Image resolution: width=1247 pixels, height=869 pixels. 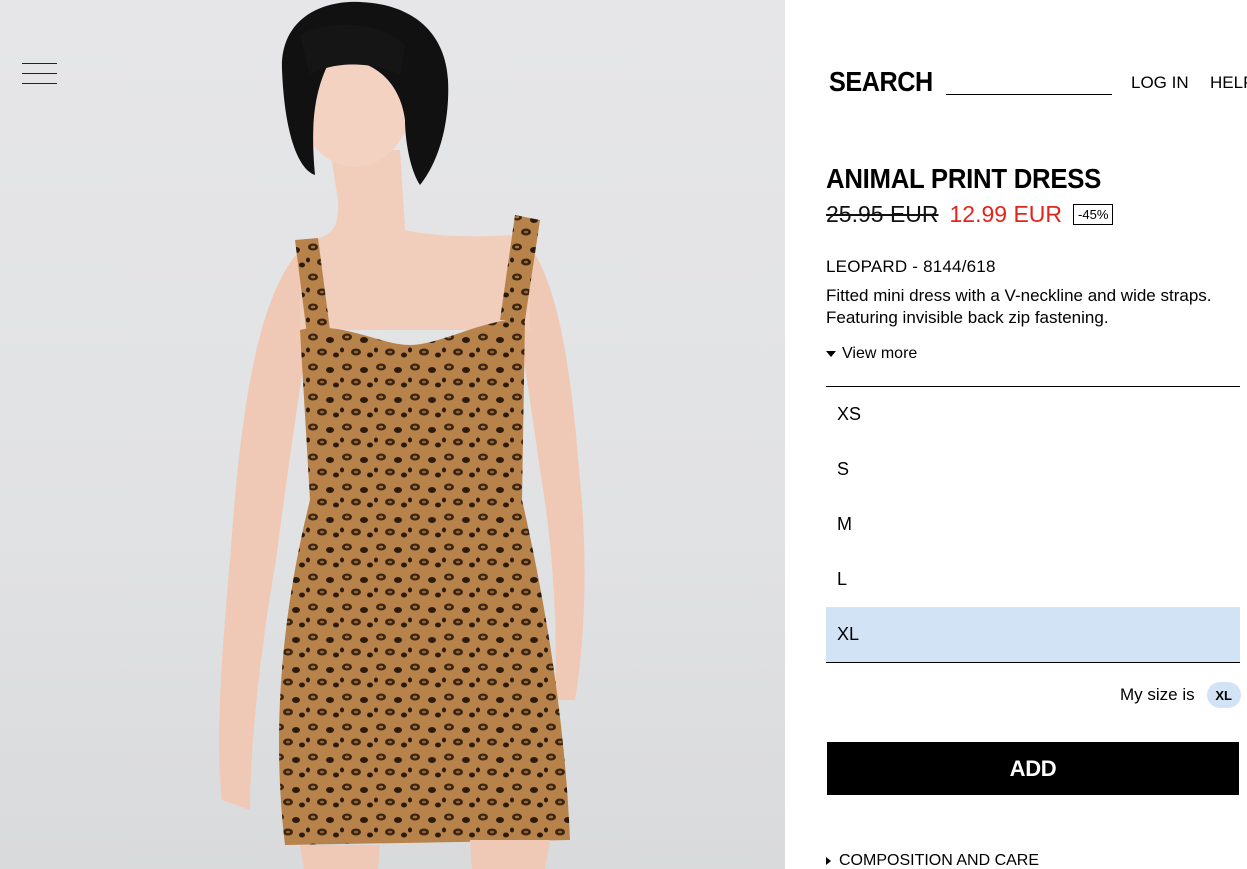 What do you see at coordinates (831, 354) in the screenshot?
I see `caret-down-icon` at bounding box center [831, 354].